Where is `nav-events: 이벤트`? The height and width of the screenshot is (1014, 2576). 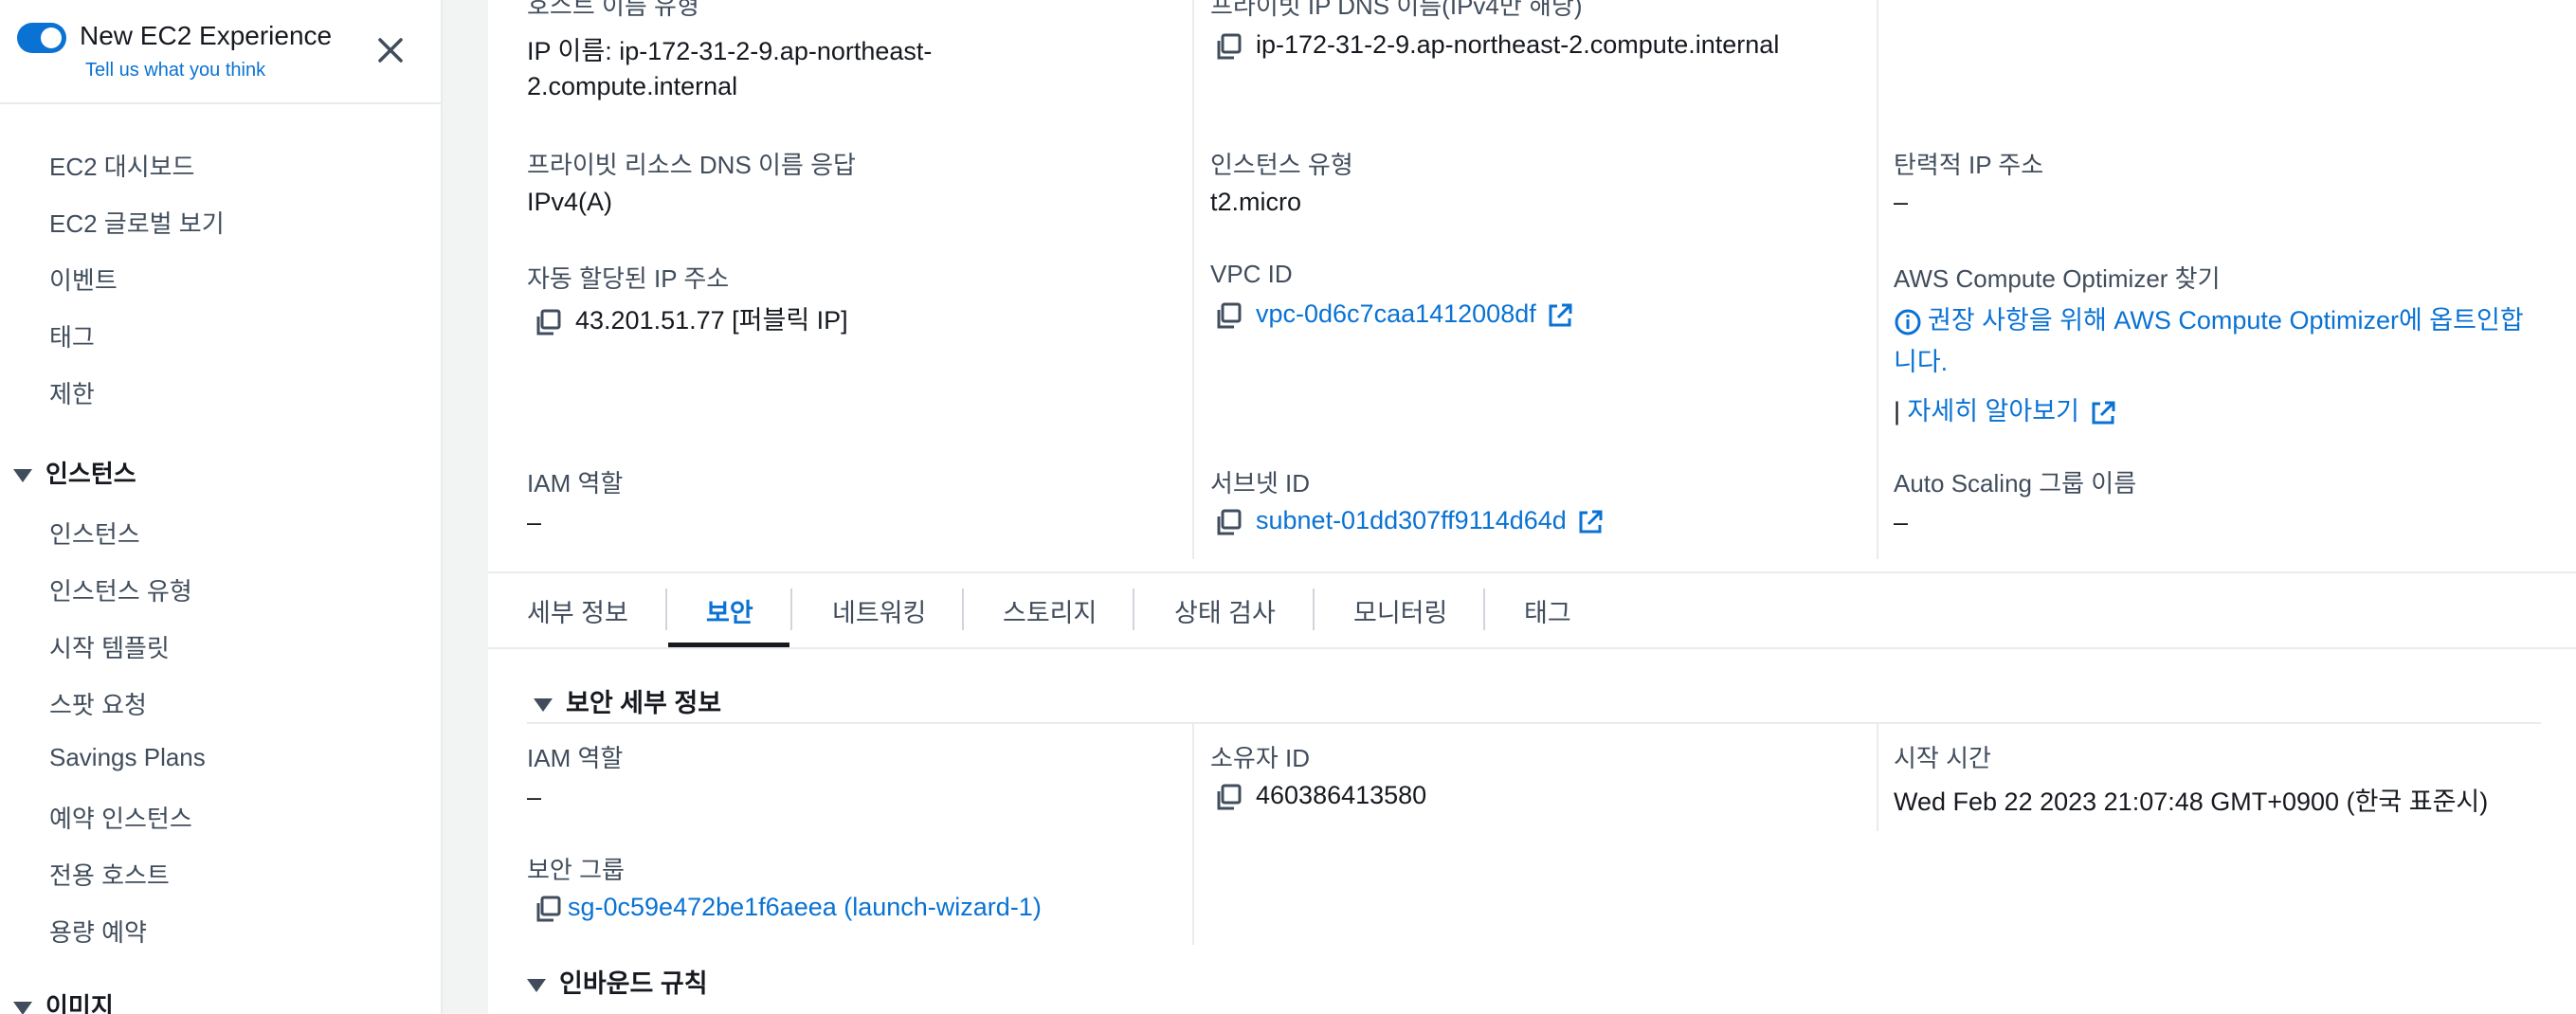
nav-events: 이벤트 is located at coordinates (83, 280).